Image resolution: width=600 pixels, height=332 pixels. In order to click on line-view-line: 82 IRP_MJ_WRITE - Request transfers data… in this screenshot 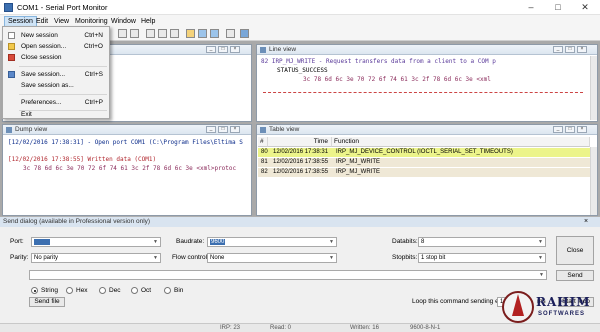, I will do `click(378, 61)`.